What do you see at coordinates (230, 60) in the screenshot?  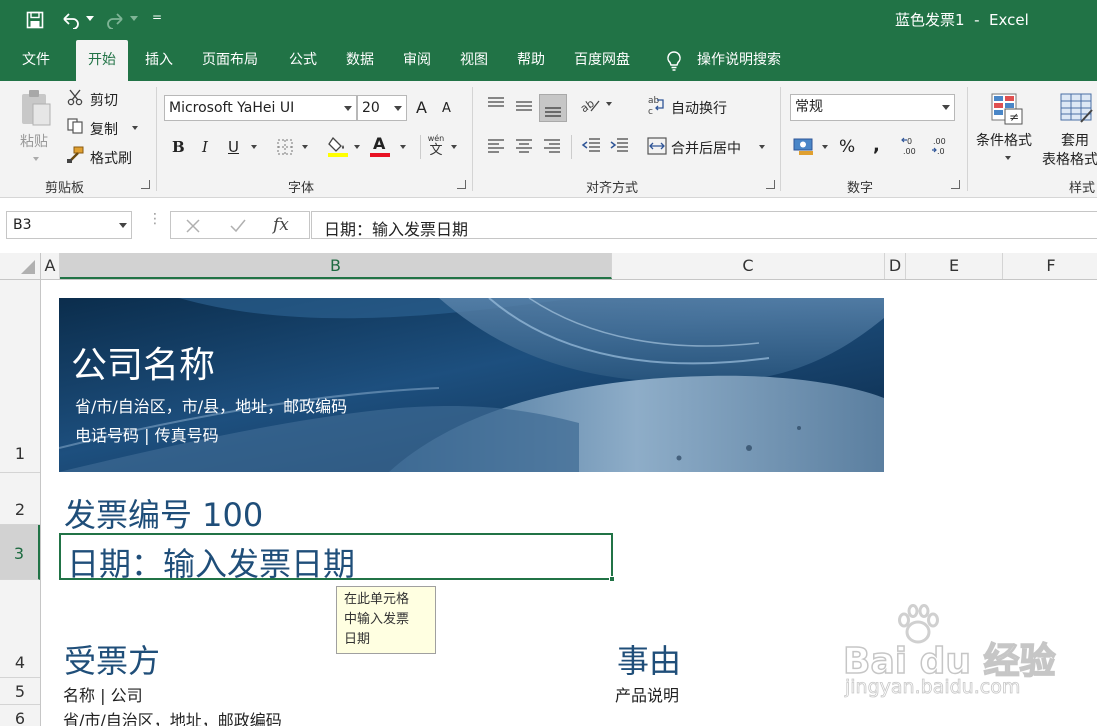 I see `tab-page-layout: 页面布局` at bounding box center [230, 60].